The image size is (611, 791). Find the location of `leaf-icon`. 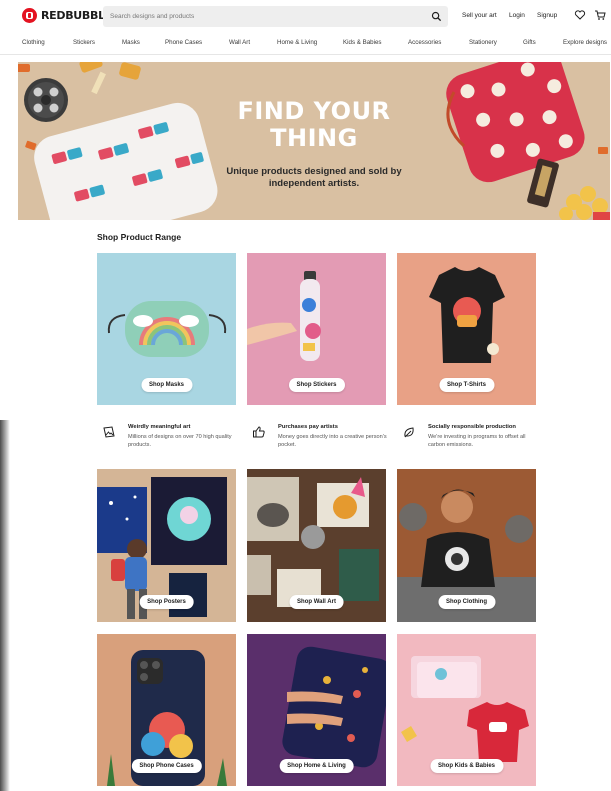

leaf-icon is located at coordinates (409, 432).